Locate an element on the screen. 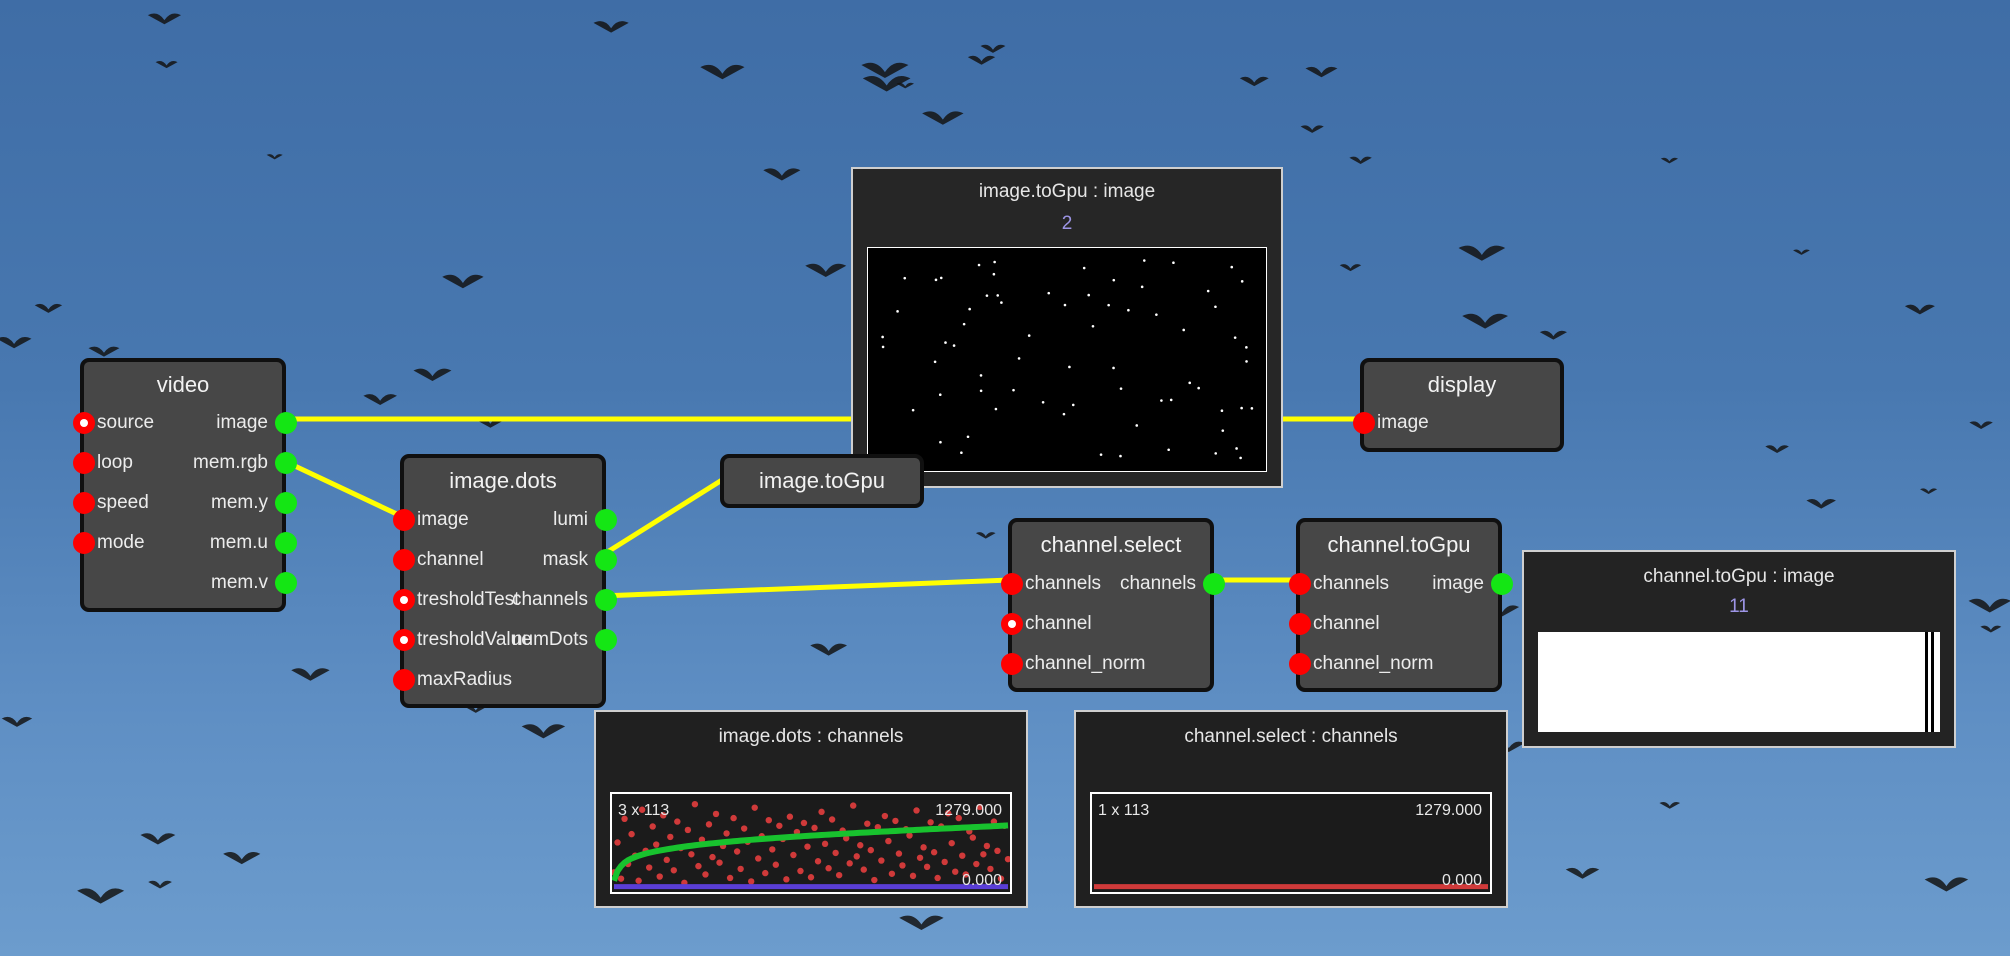 This screenshot has height=956, width=2010. input-label-image: image is located at coordinates (1403, 422).